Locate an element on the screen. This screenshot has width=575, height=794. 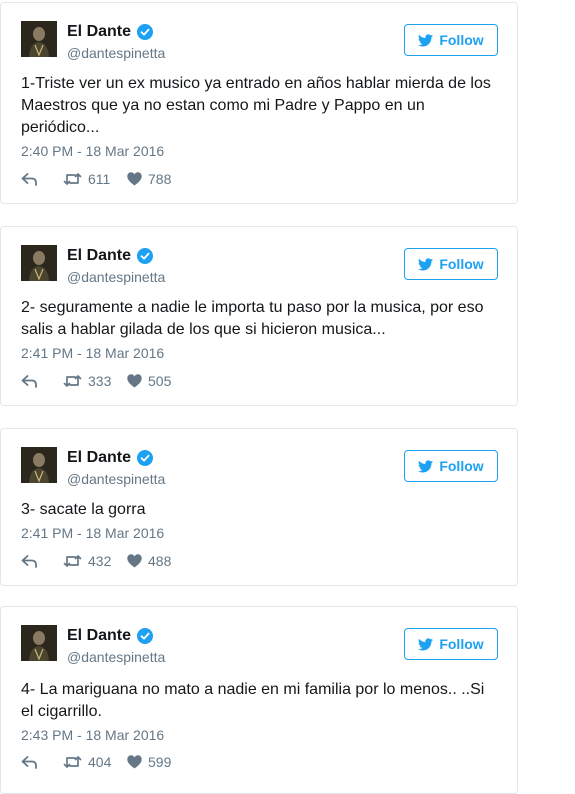
tweet-actions: 611 788 is located at coordinates (96, 179).